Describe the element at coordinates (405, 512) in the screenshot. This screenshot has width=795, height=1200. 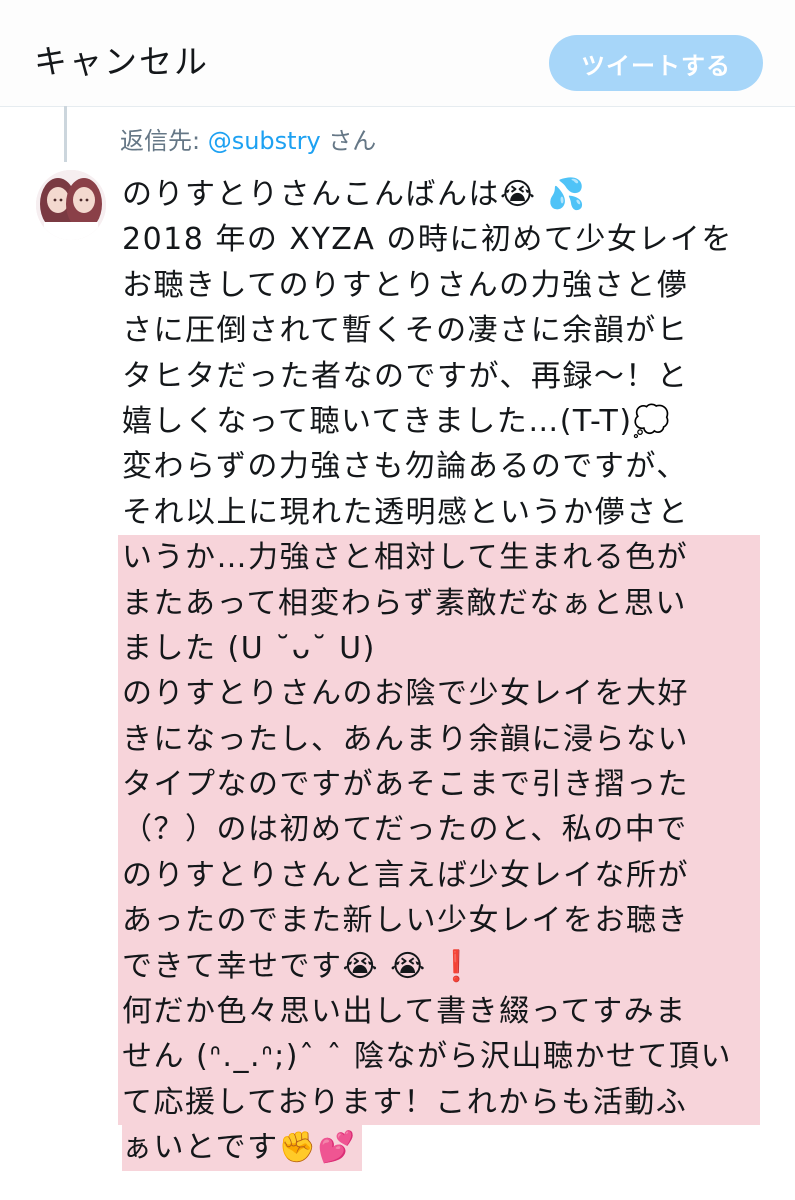
I see `text-line: それ以上に現れた透明感というか儚さと` at that location.